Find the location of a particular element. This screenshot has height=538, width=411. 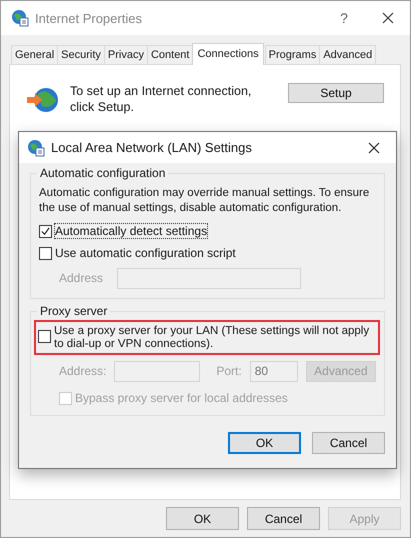

checkbox-label: Automatically detect settings is located at coordinates (131, 231).